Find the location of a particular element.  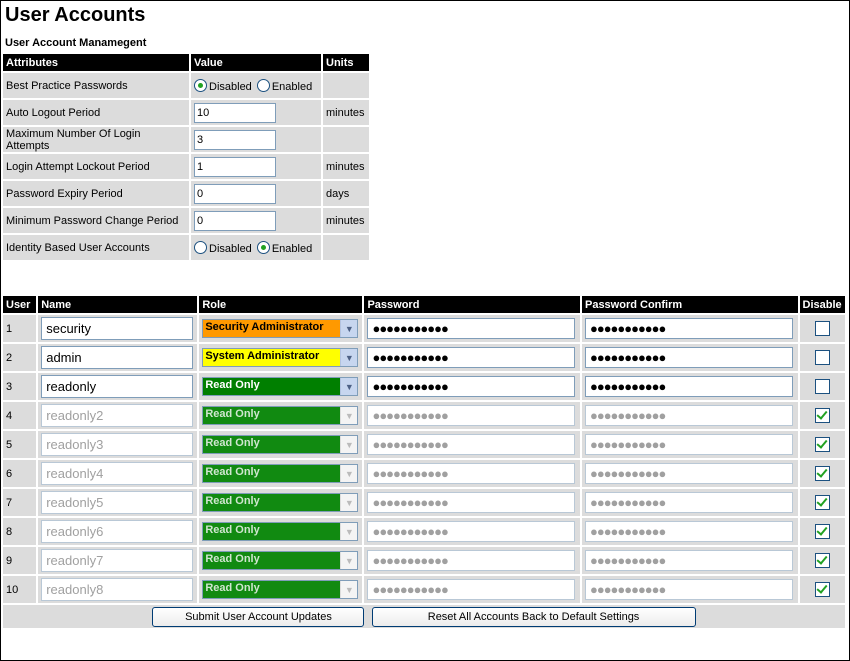

section-title: User Account Manamegent is located at coordinates (76, 43).